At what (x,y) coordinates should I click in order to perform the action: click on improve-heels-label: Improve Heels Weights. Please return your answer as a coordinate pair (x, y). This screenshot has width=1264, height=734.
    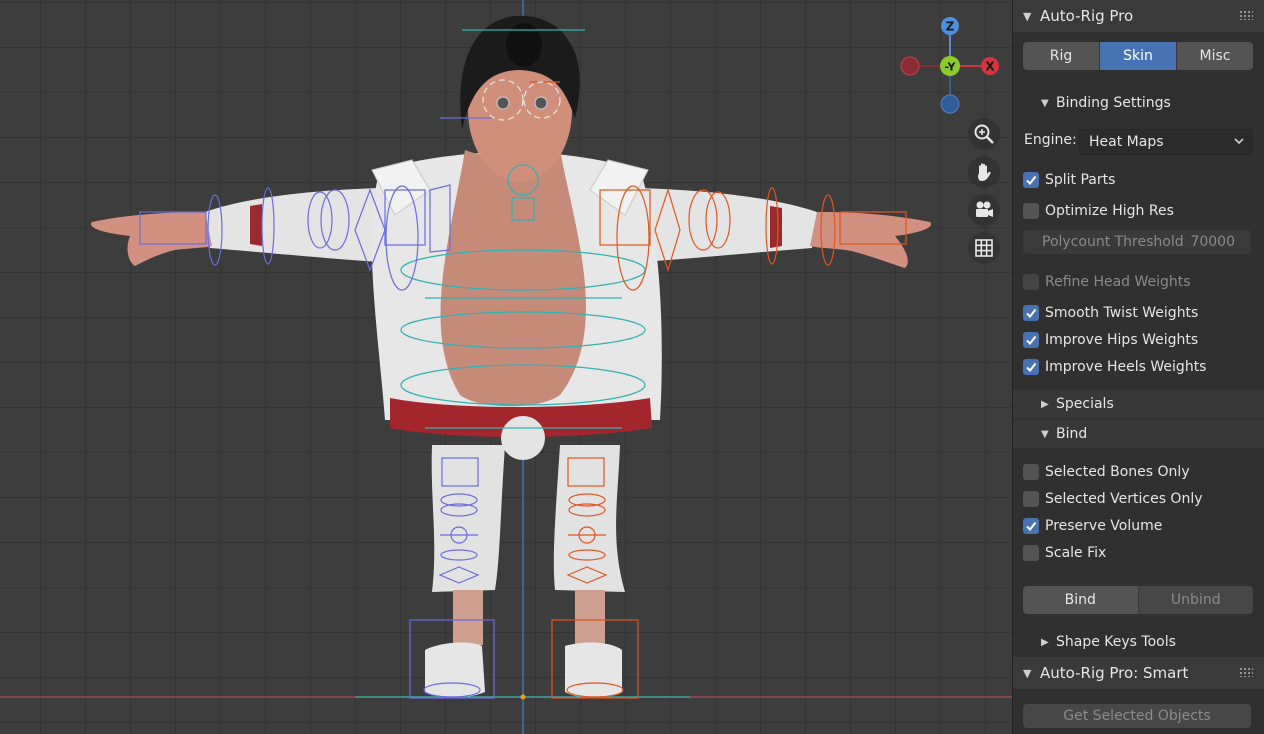
    Looking at the image, I should click on (1126, 367).